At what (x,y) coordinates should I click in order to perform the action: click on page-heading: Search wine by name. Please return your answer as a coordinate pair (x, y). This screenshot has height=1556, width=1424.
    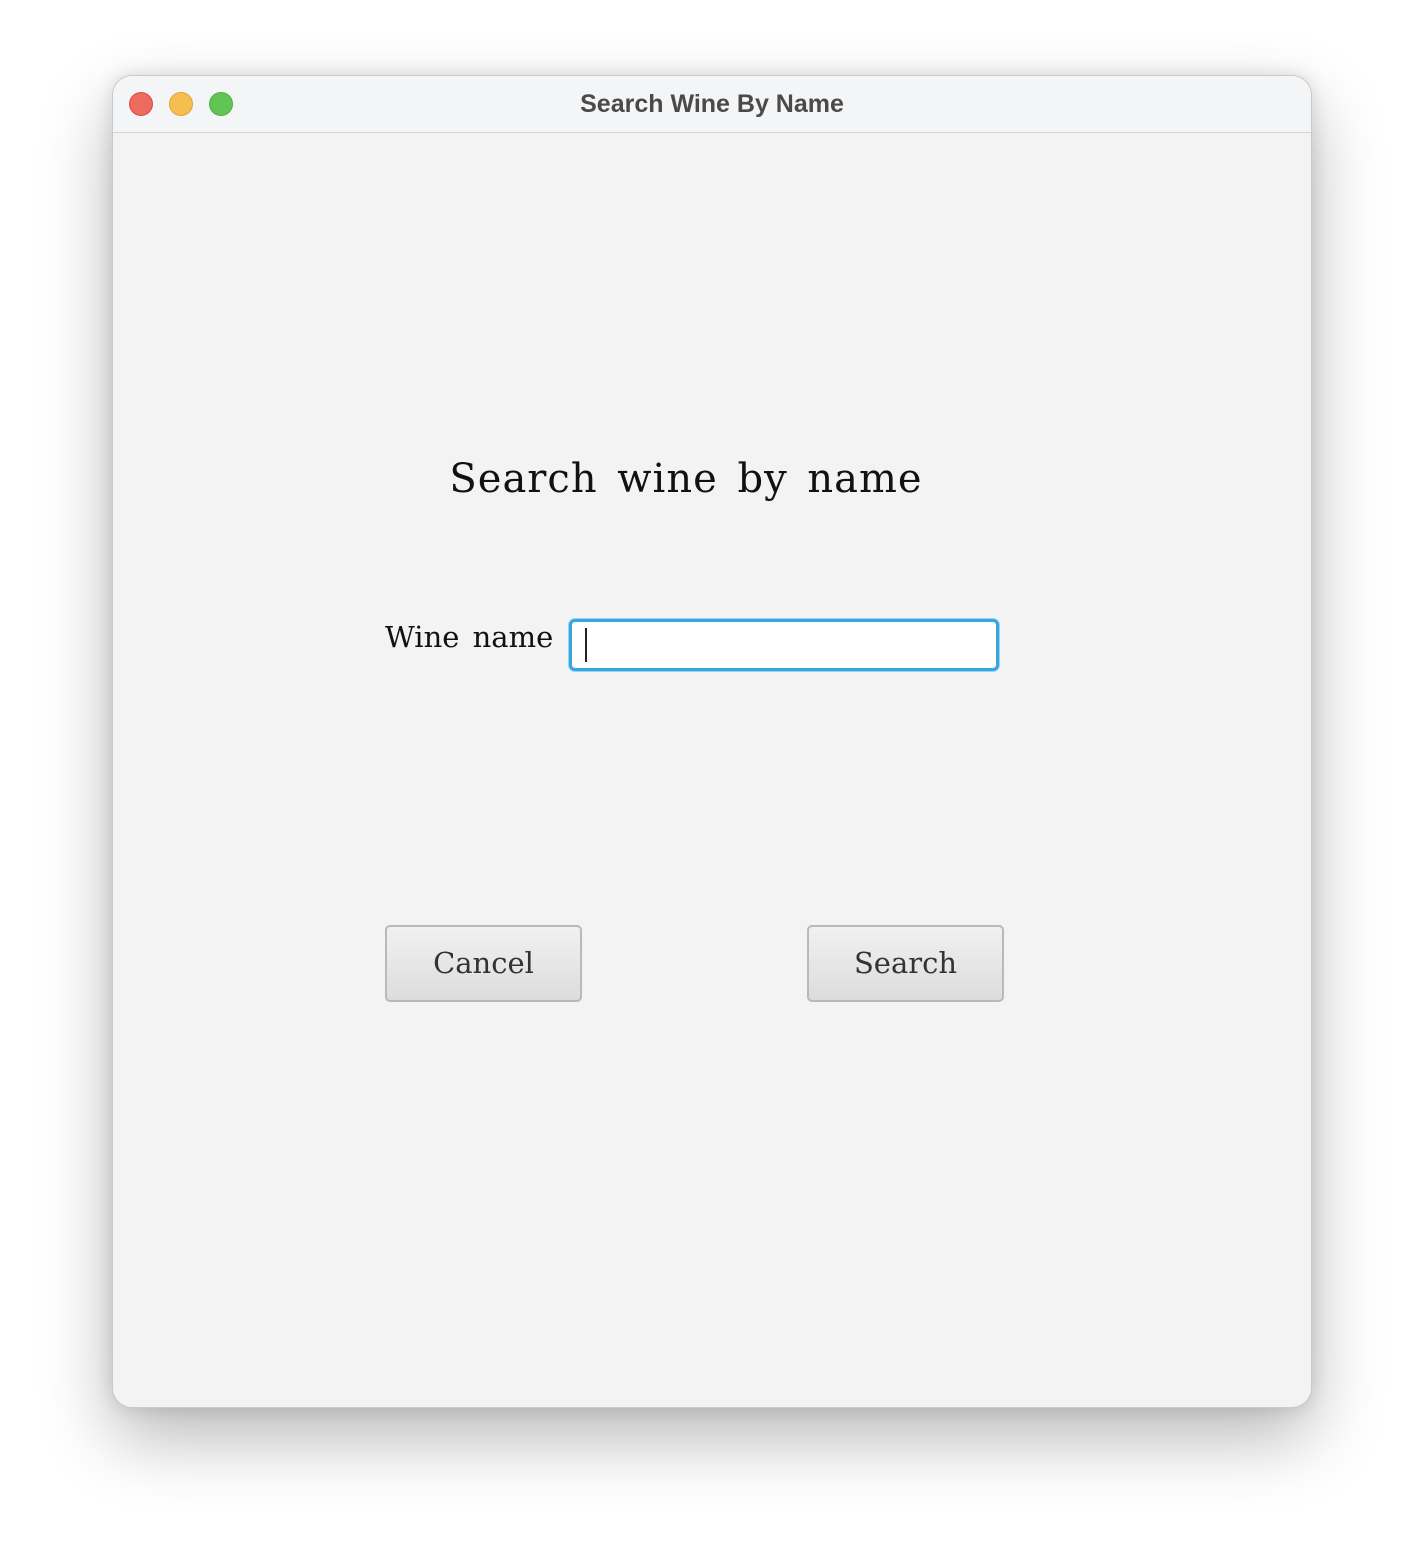
    Looking at the image, I should click on (686, 479).